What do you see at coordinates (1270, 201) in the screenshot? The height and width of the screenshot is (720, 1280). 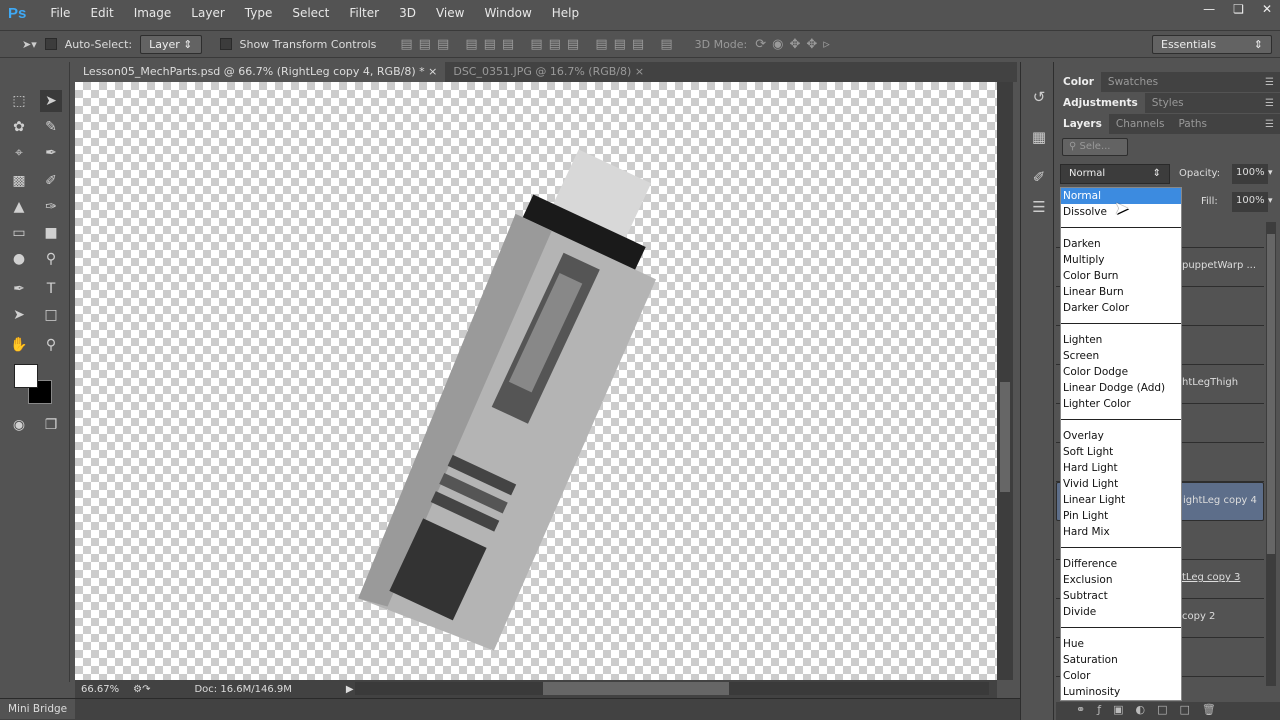 I see `fill-dropdown-icon: ▾` at bounding box center [1270, 201].